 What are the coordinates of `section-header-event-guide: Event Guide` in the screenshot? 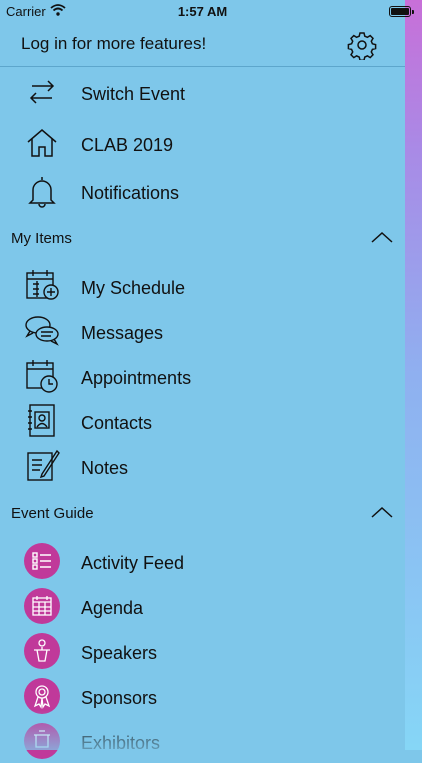 It's located at (202, 514).